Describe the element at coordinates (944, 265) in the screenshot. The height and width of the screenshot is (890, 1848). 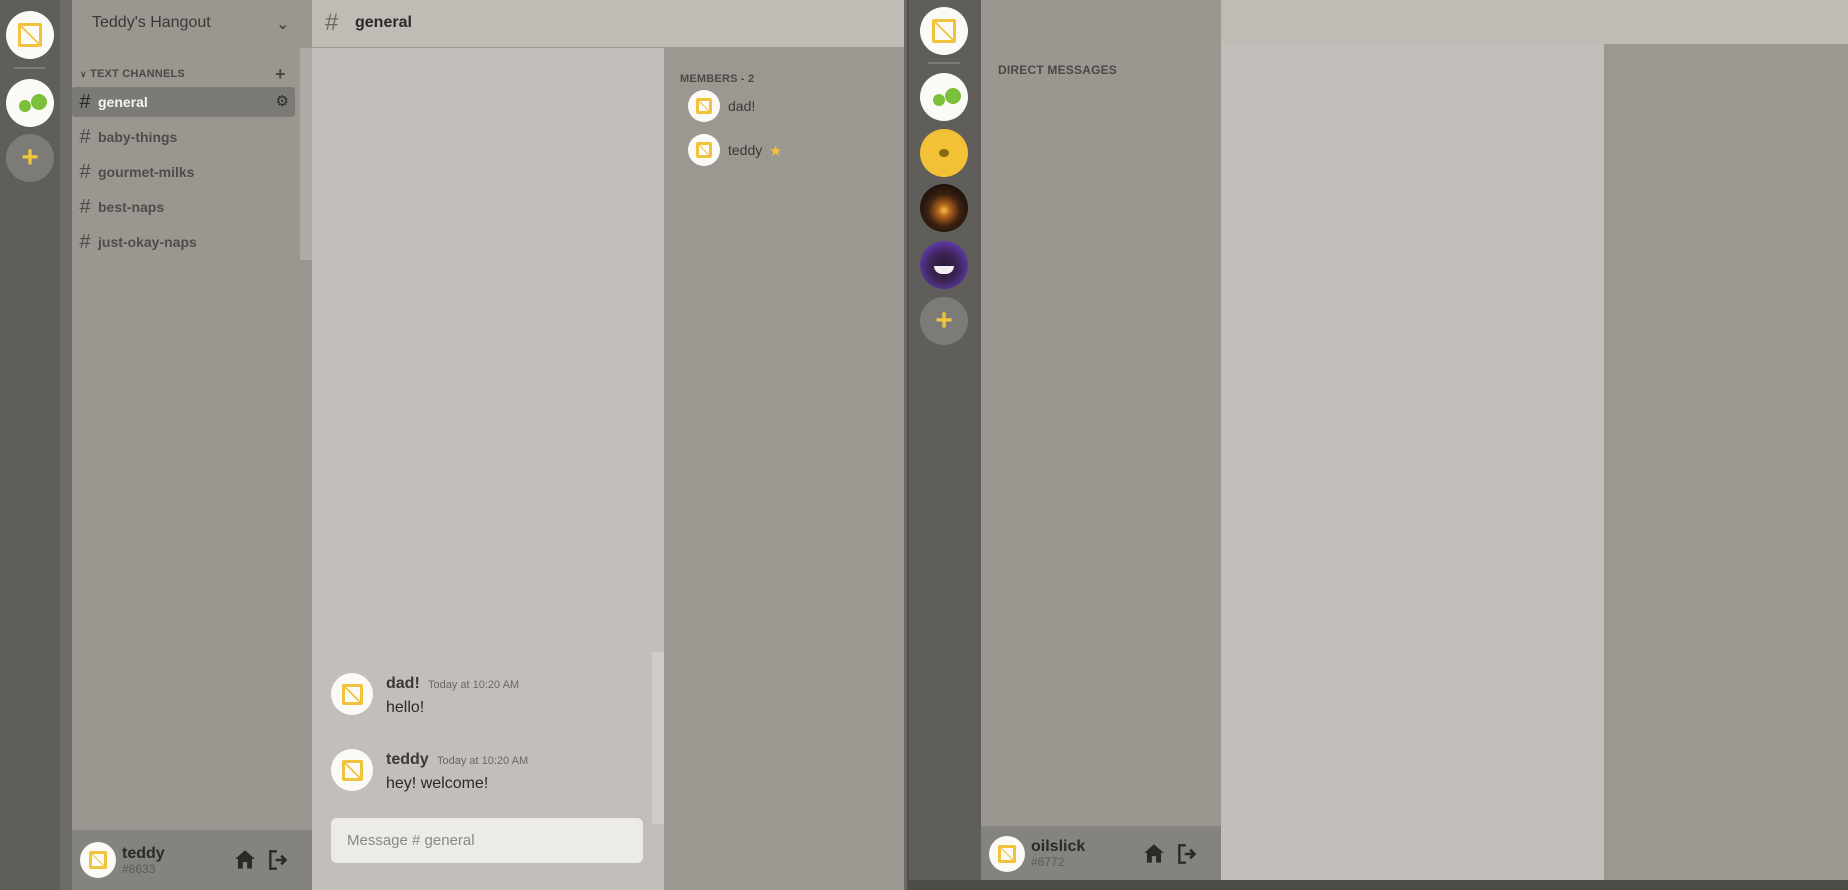
I see `server-icon-ghost` at that location.